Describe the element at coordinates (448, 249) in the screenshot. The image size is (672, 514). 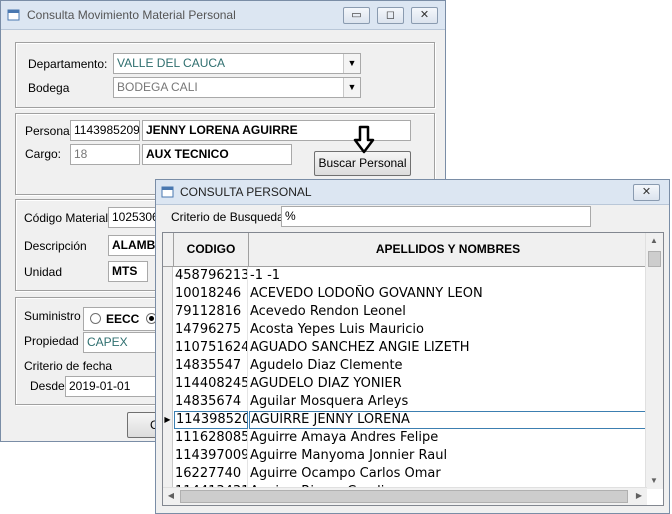
I see `column-header-nombres: APELLIDOS Y NOMBRES` at that location.